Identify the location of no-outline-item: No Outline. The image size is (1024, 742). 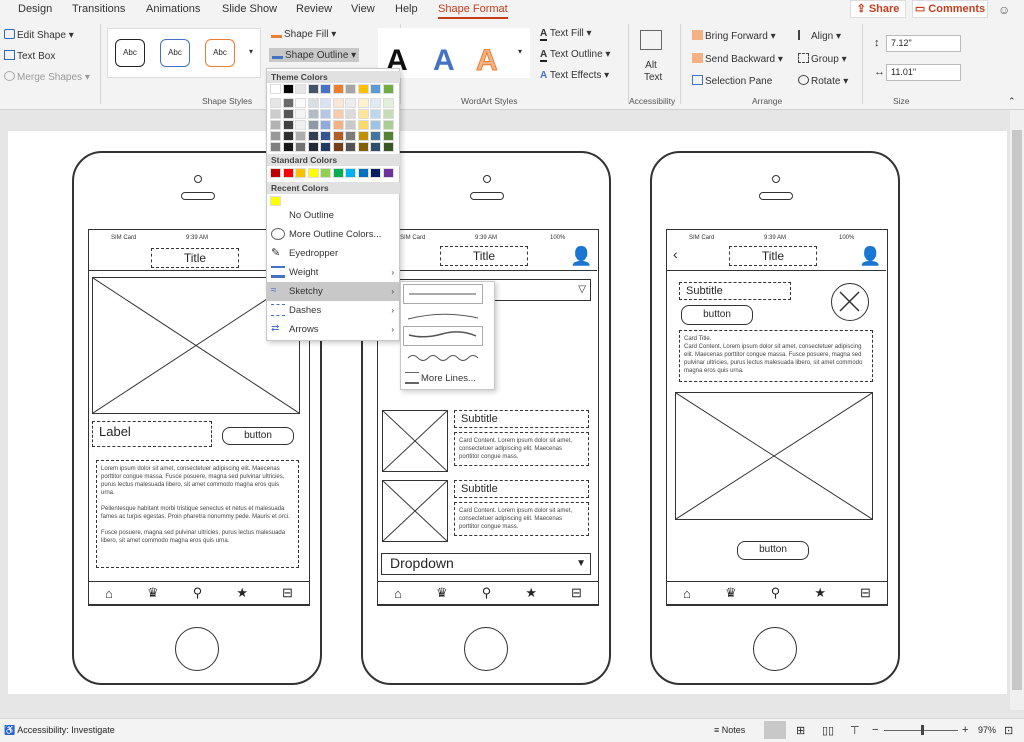
(333, 215).